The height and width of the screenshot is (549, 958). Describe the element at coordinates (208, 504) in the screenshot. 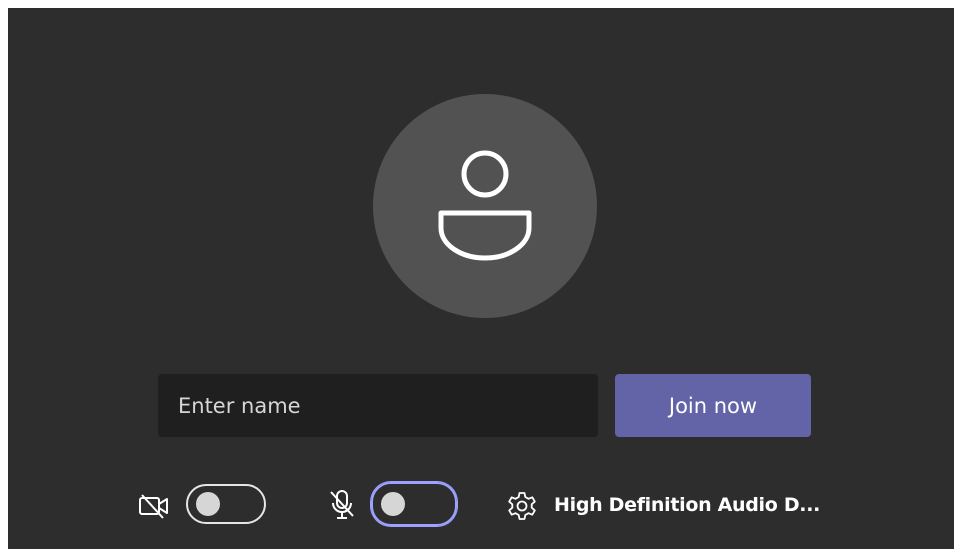

I see `camera-toggle-knob` at that location.